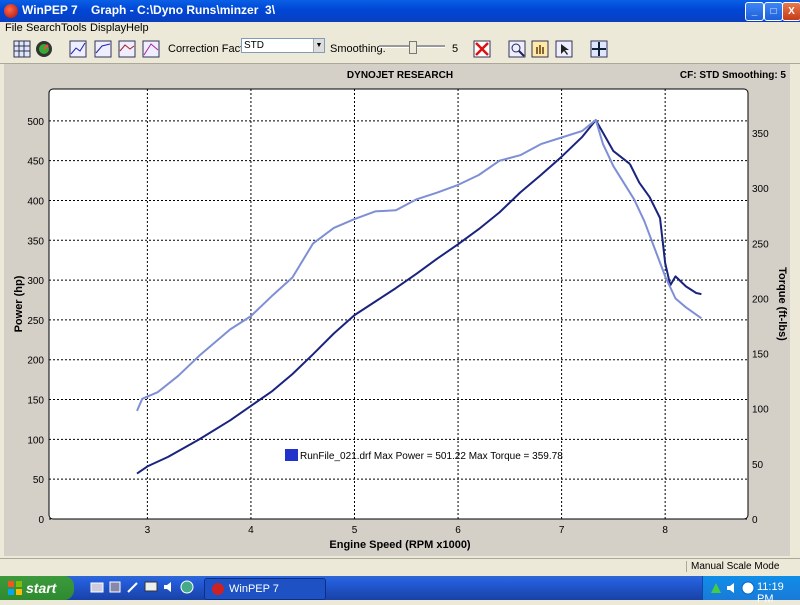  I want to click on taskbar: start WinPEP 7 11:19 PM, so click(400, 590).